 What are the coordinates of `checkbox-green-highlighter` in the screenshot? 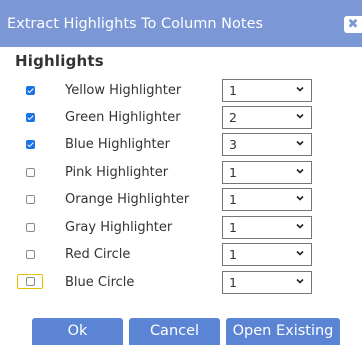 It's located at (30, 117).